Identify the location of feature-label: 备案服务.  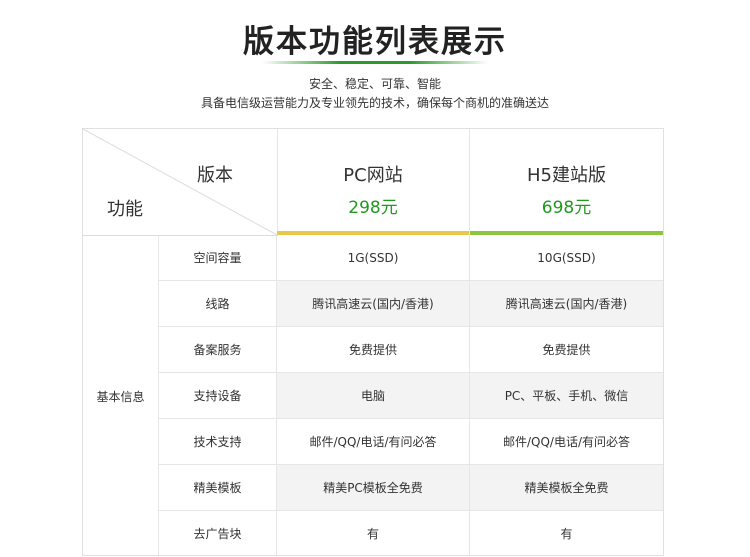
(218, 350).